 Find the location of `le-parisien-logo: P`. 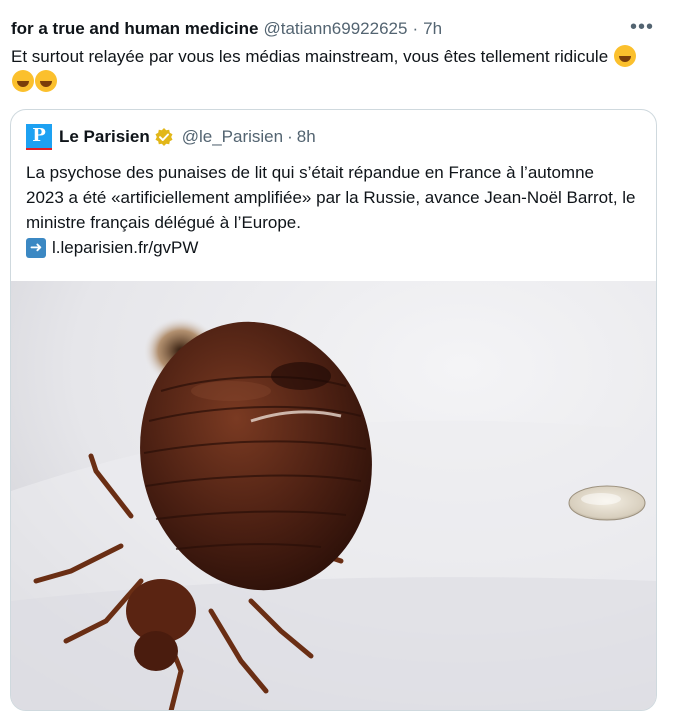

le-parisien-logo: P is located at coordinates (39, 137).